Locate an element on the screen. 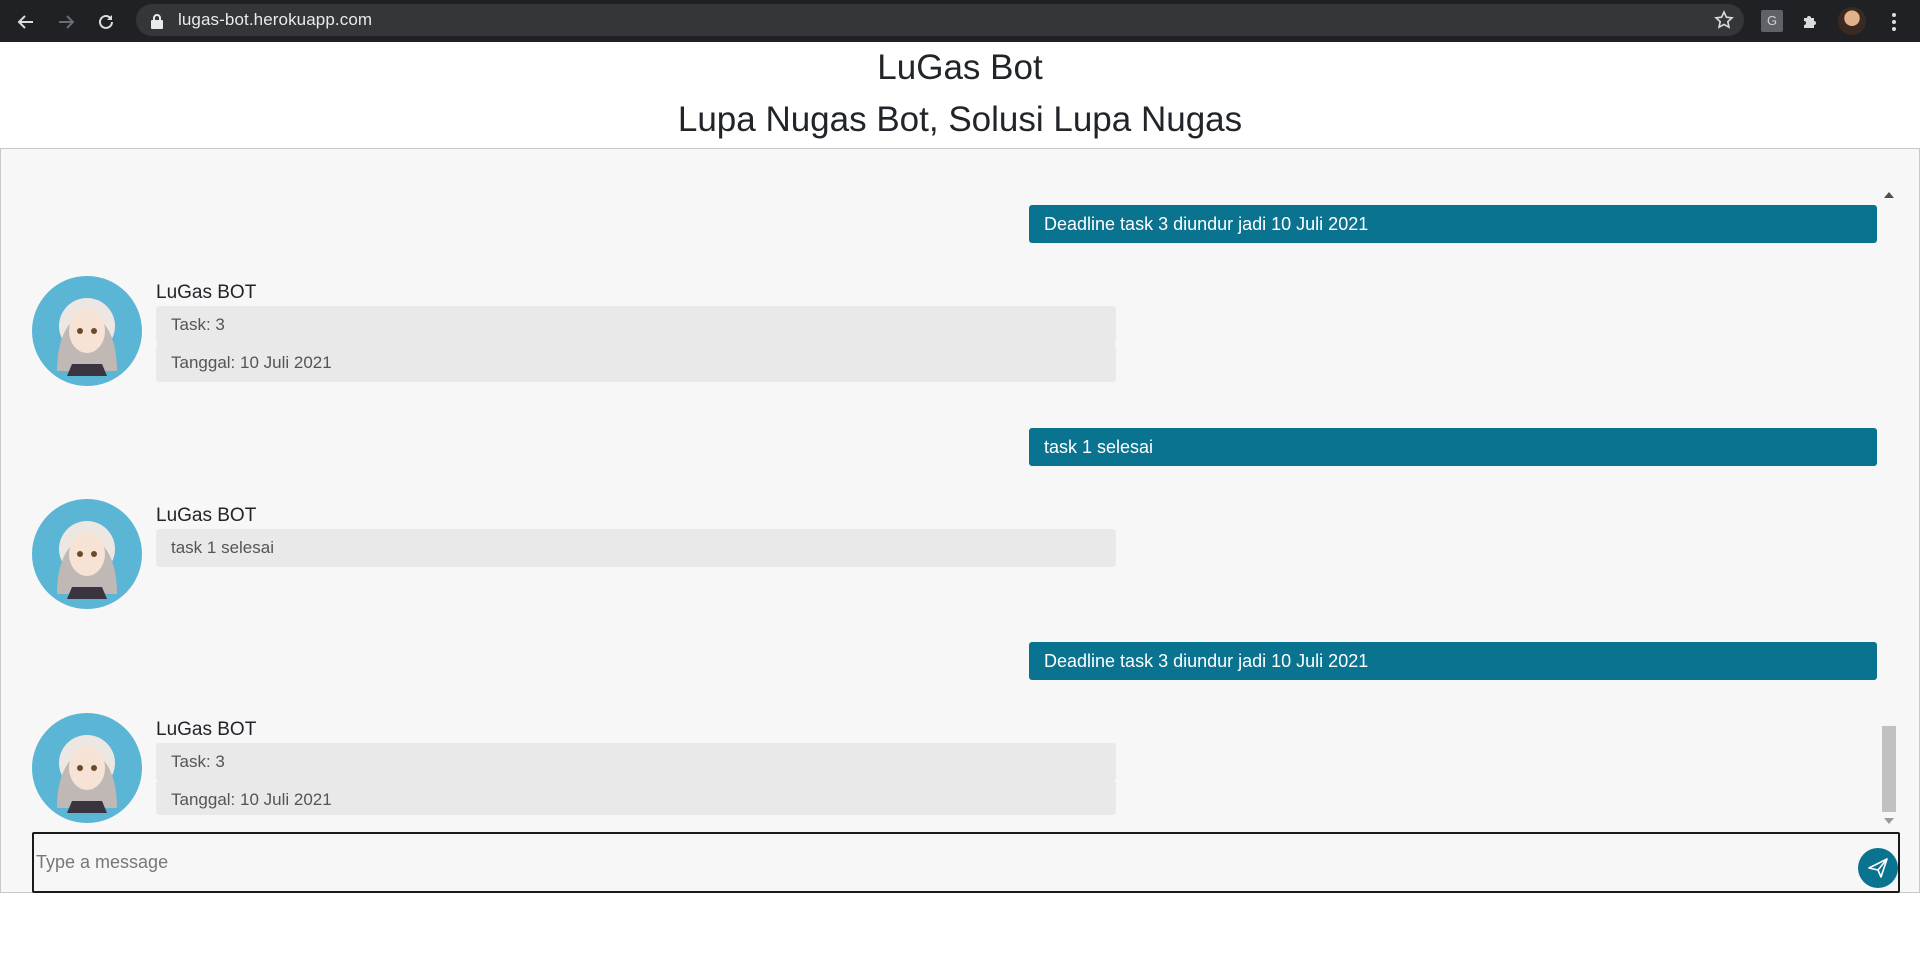  browser-toolbar: lugas-bot.herokuapp.com G is located at coordinates (960, 21).